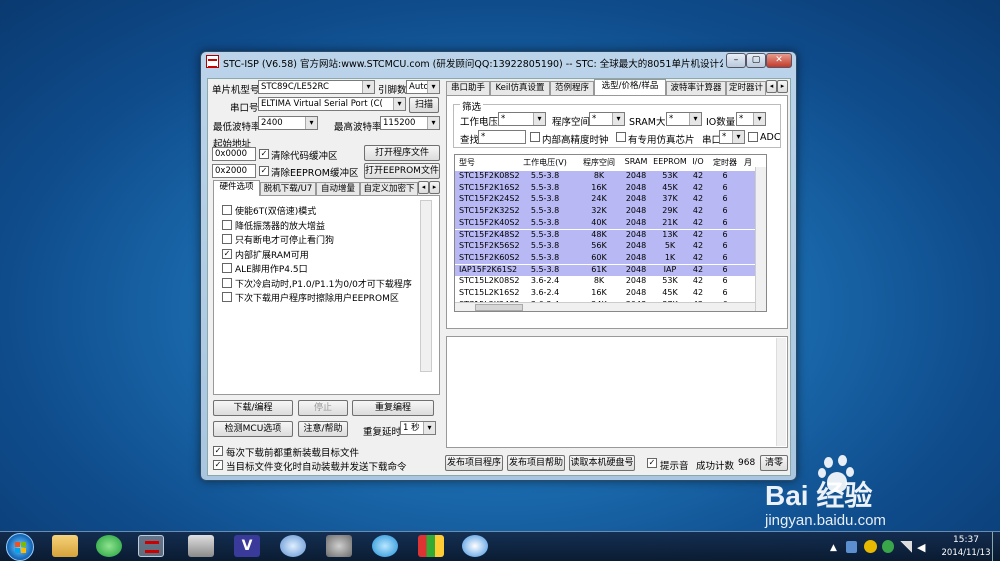 This screenshot has height=561, width=1000. What do you see at coordinates (605, 212) in the screenshot?
I see `table-row: STC15F2K32S2 5.5-3.8 32K 2048 29K 42 6` at bounding box center [605, 212].